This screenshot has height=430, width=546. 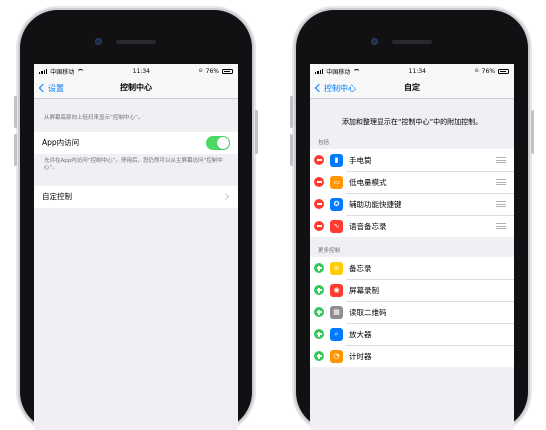 What do you see at coordinates (336, 312) in the screenshot?
I see `qr-code-icon: ▦` at bounding box center [336, 312].